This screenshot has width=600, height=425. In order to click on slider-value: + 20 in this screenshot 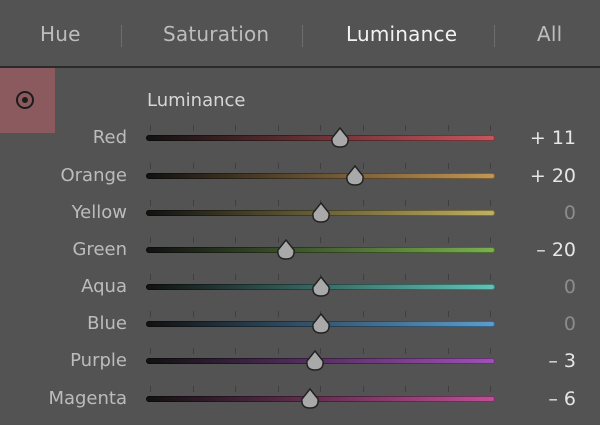, I will do `click(553, 176)`.